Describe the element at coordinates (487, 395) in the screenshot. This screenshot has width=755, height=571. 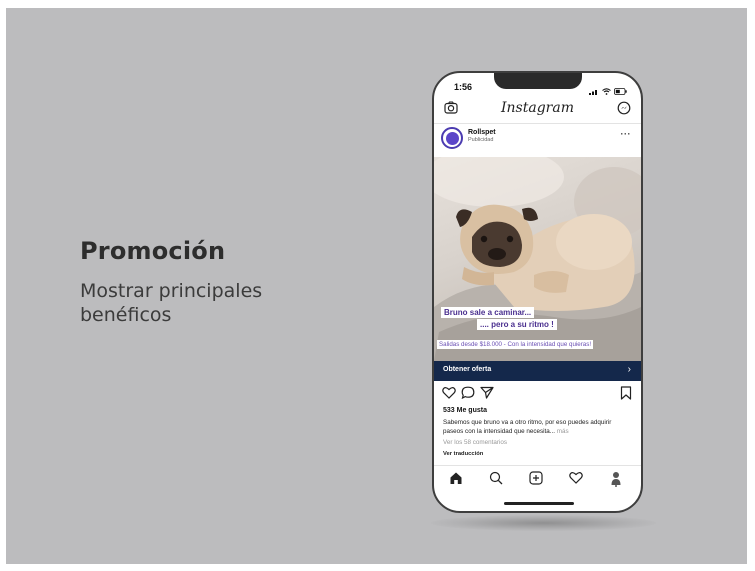
I see `share-icon` at that location.